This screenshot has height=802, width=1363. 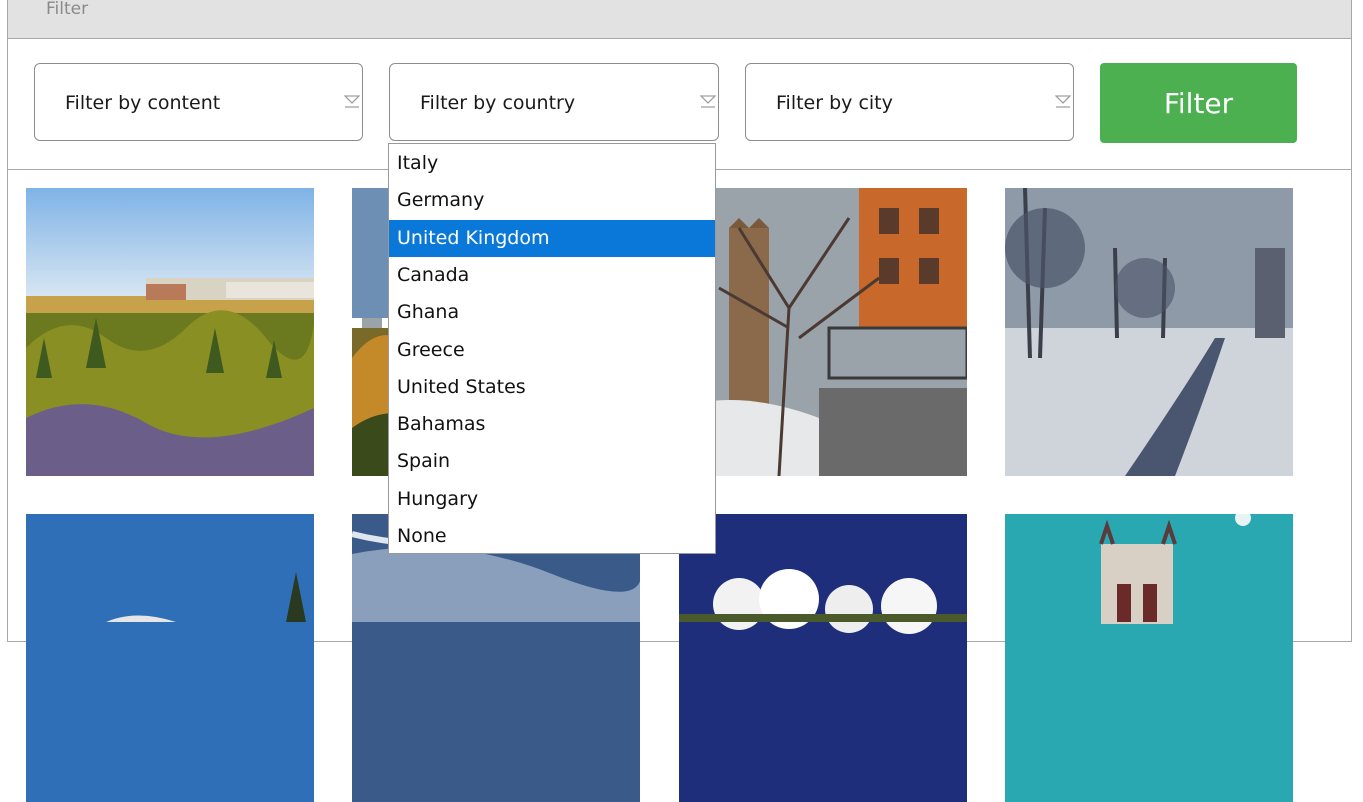 I want to click on city-filter-select: Filter by city, so click(x=909, y=102).